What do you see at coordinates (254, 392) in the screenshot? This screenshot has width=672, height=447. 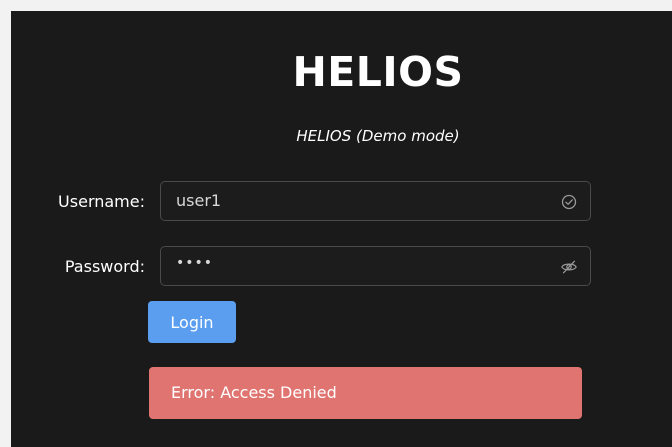 I see `error-message: Error: Access Denied` at bounding box center [254, 392].